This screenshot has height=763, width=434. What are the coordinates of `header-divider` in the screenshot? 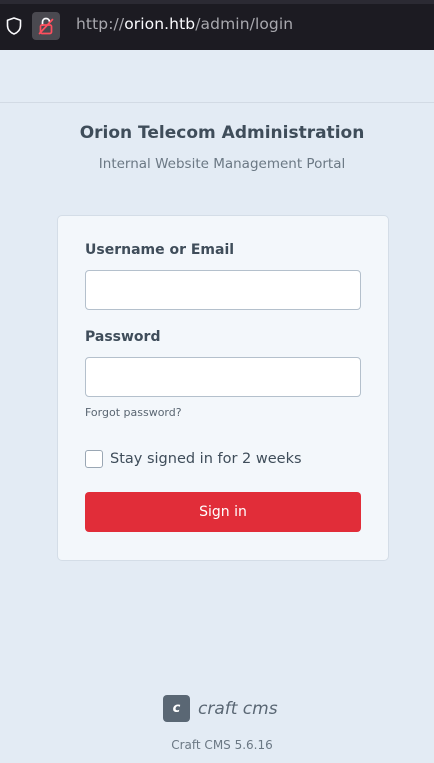 It's located at (217, 102).